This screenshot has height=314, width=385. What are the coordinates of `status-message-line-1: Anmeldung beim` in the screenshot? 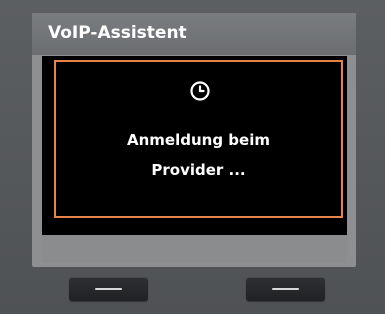 It's located at (198, 140).